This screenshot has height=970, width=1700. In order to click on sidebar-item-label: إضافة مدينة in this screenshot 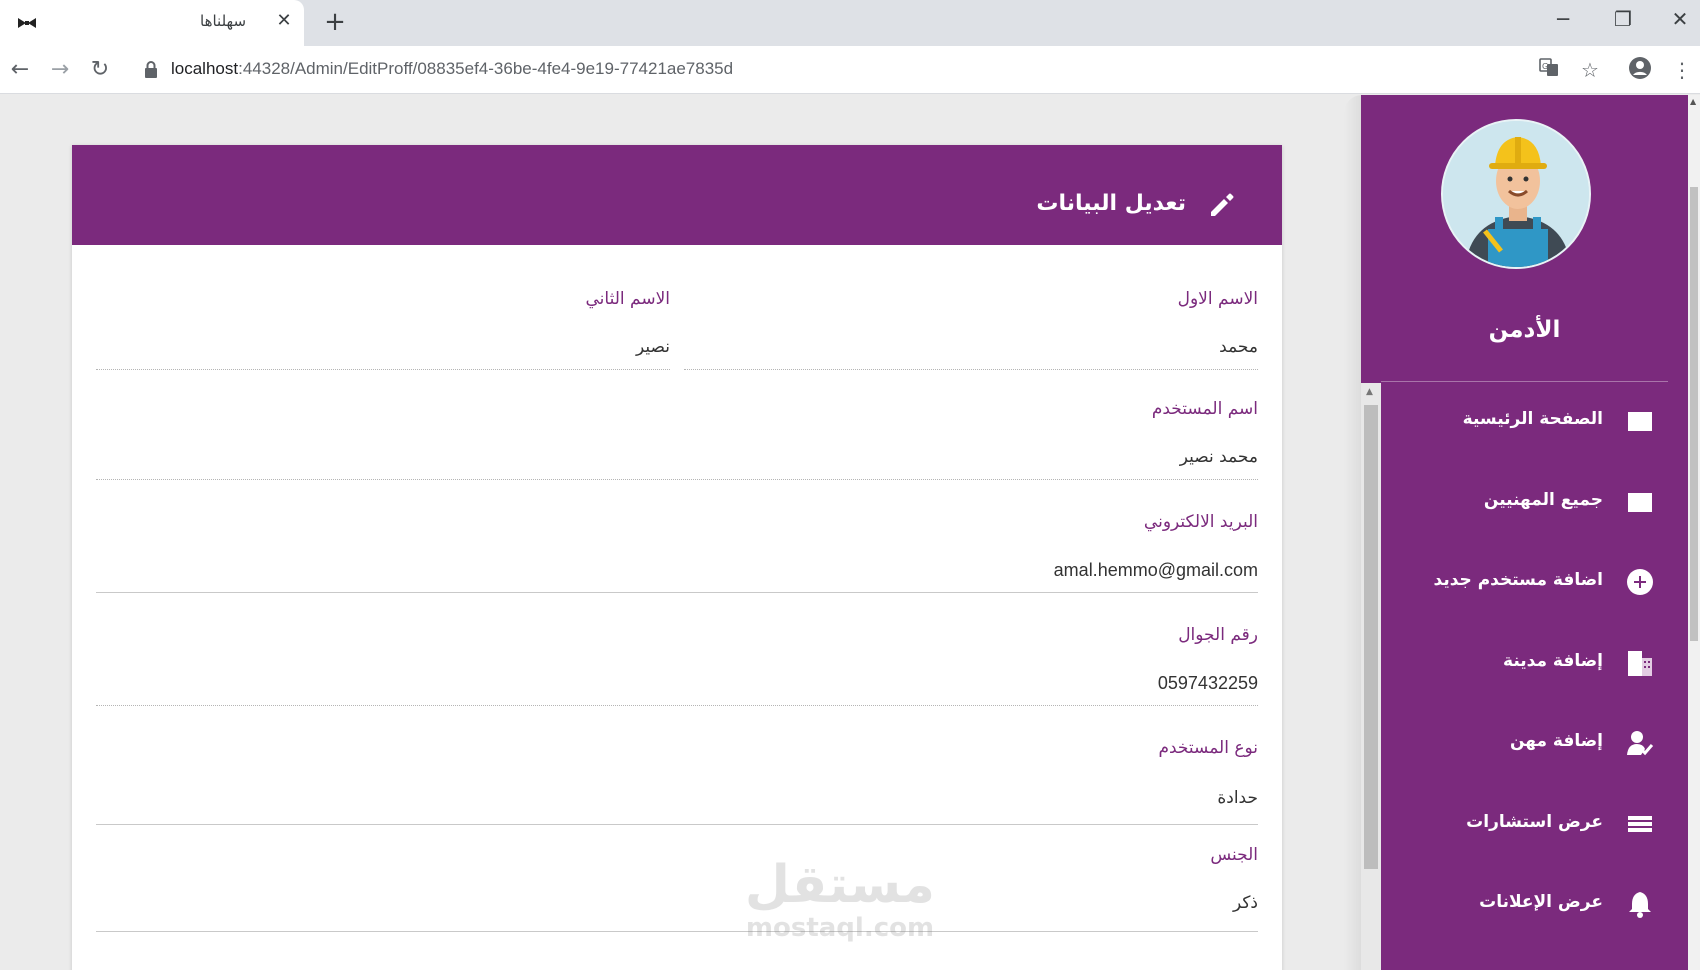, I will do `click(1553, 661)`.